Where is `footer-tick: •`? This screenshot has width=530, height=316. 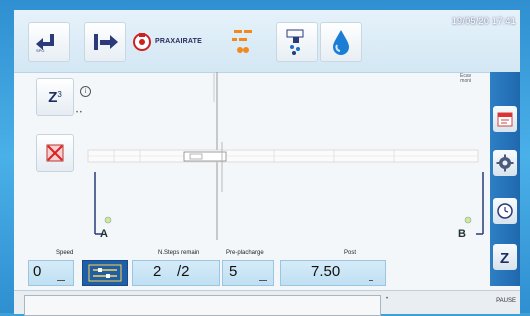
footer-tick: • is located at coordinates (387, 299).